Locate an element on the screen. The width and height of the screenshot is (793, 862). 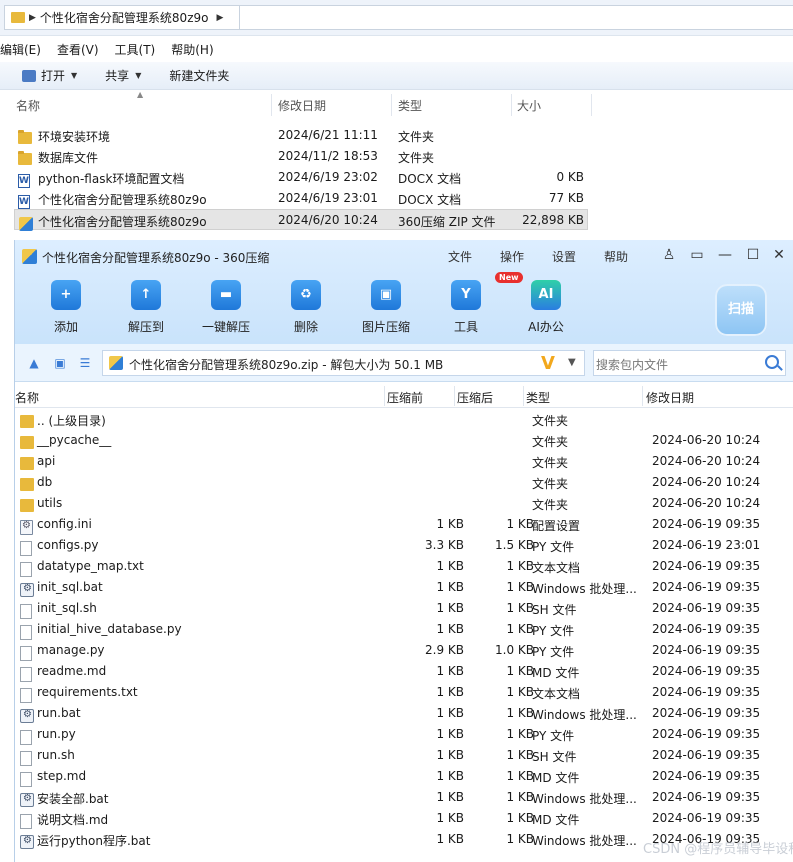
scan-button: 扫描 is located at coordinates (741, 310).